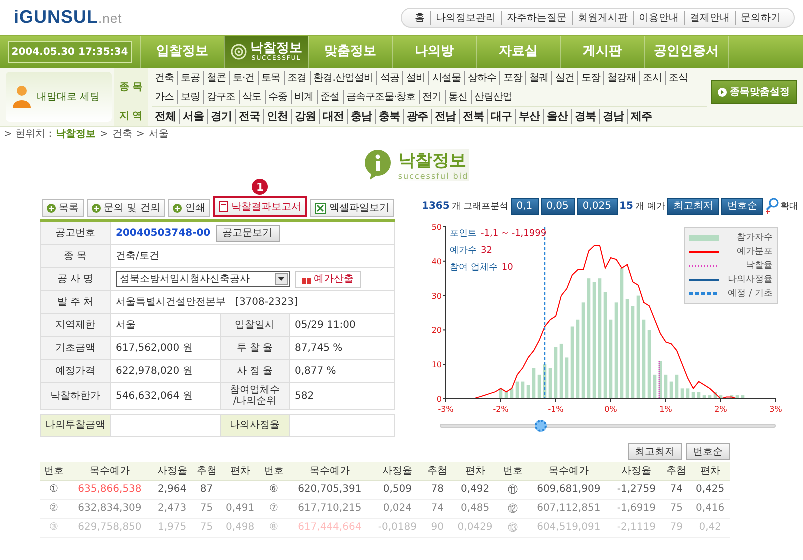  Describe the element at coordinates (676, 489) in the screenshot. I see `table-cell: 74` at that location.